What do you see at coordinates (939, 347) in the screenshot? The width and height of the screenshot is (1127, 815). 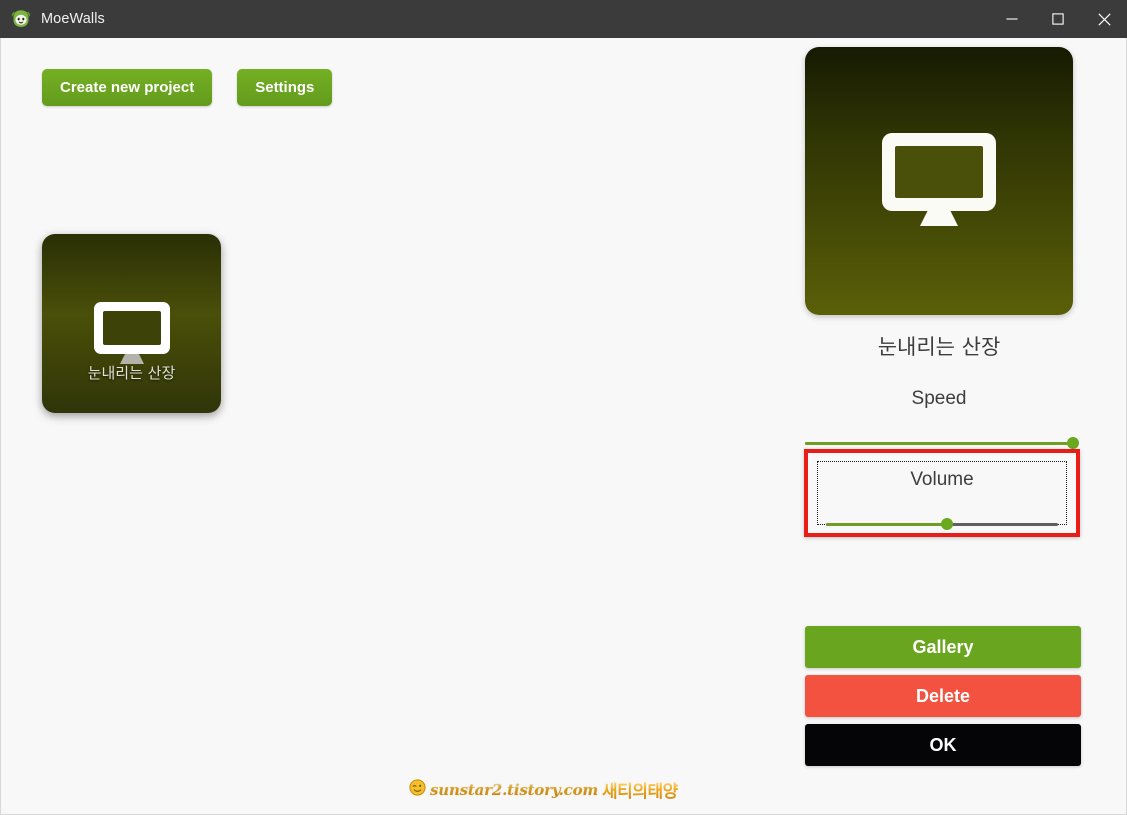 I see `preview-title: 눈내리는 산장` at bounding box center [939, 347].